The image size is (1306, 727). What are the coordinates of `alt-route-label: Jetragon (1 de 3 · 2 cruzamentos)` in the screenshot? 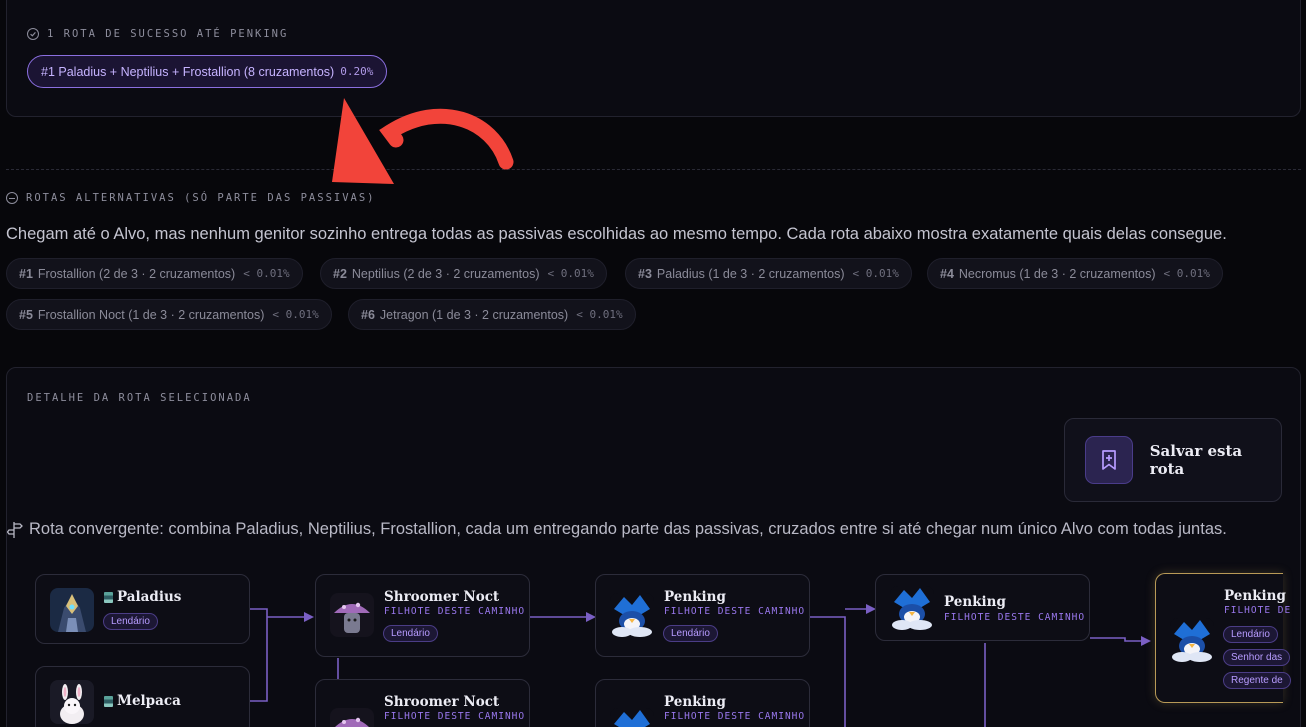 It's located at (474, 314).